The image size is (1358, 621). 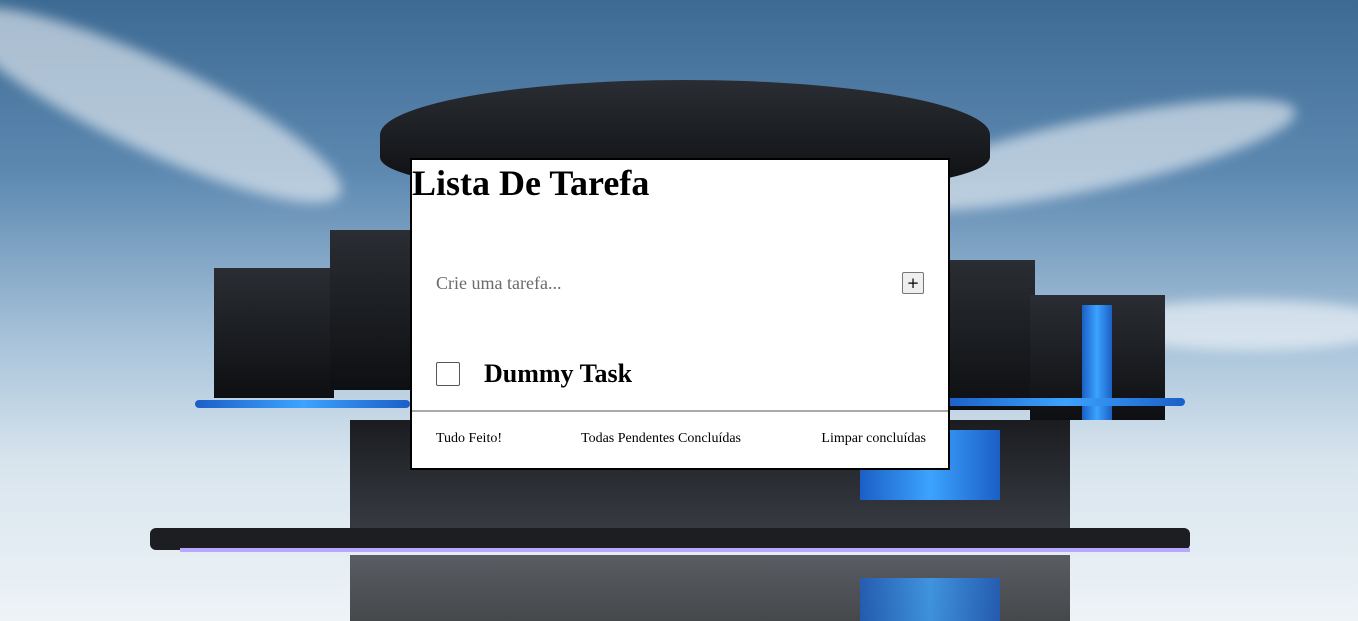 I want to click on cloud, so click(x=180, y=117).